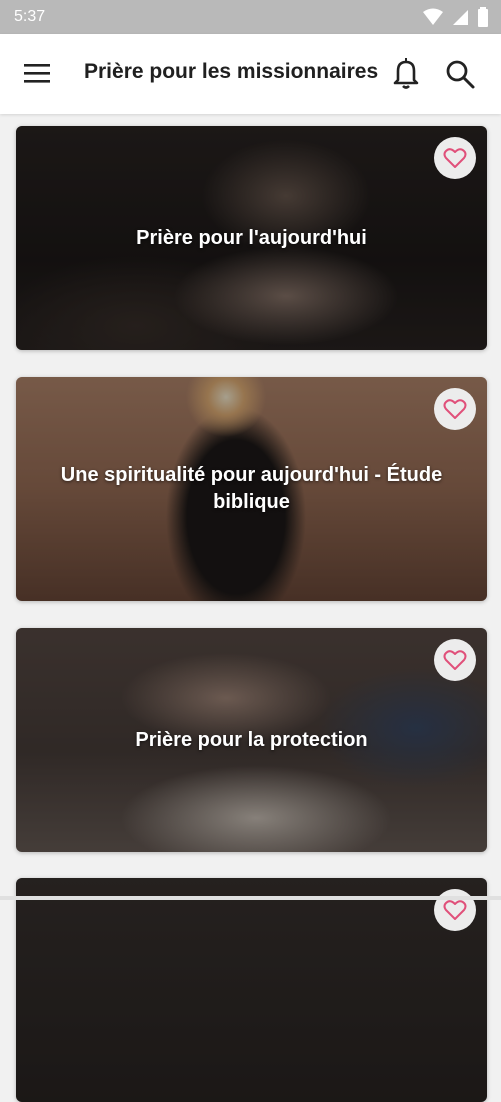 This screenshot has height=1102, width=501. I want to click on status-icons, so click(456, 17).